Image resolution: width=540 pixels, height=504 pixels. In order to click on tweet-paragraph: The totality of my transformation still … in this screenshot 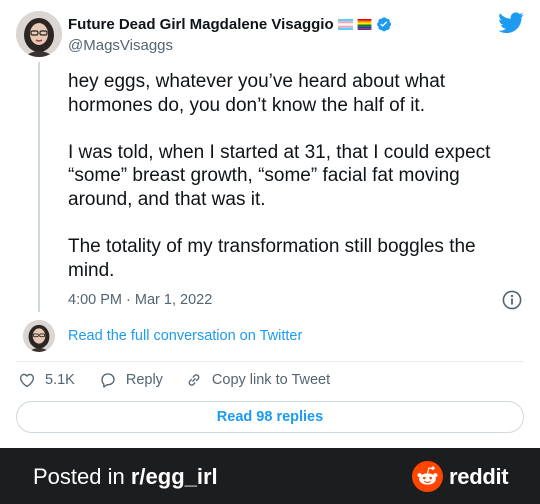, I will do `click(294, 258)`.